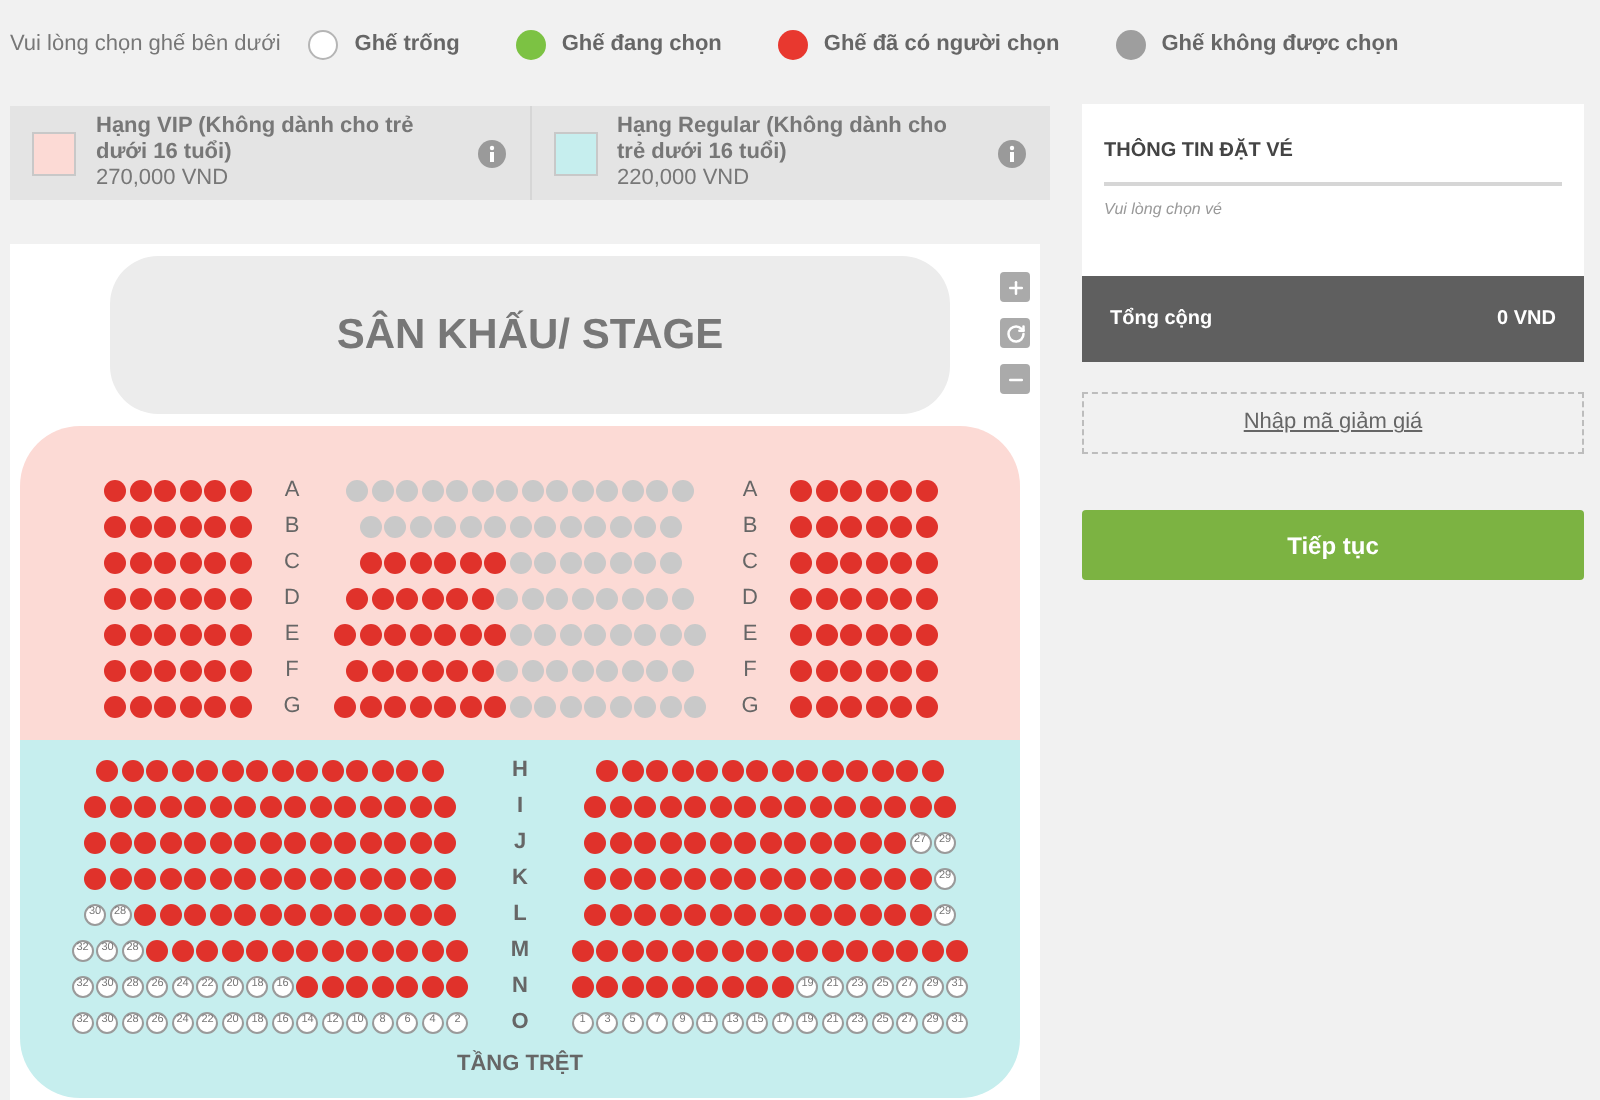  What do you see at coordinates (1333, 545) in the screenshot?
I see `continue-button: Tiếp tục` at bounding box center [1333, 545].